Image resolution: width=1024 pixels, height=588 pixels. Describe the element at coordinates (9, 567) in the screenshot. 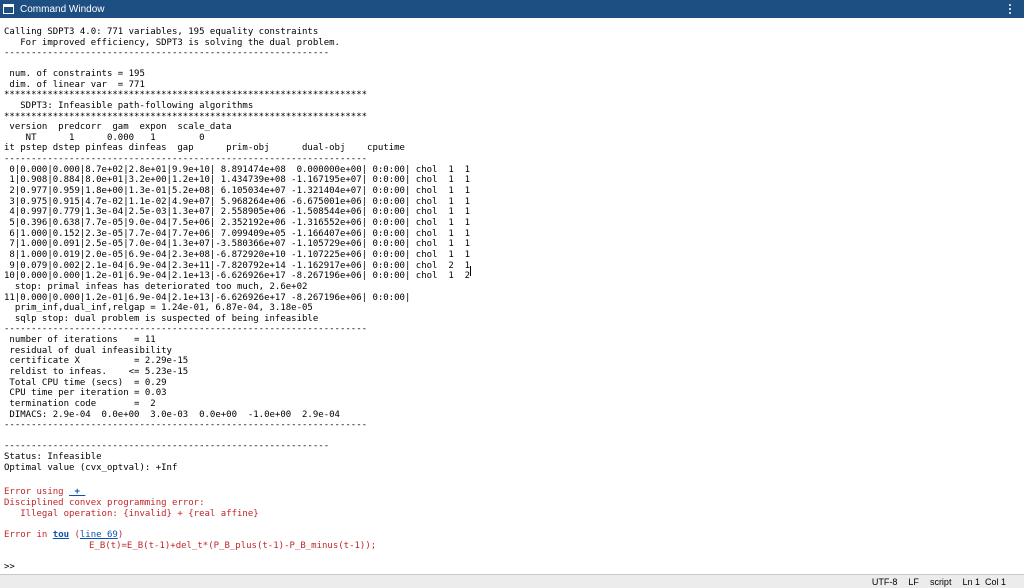

I see `command-prompt: >>` at that location.